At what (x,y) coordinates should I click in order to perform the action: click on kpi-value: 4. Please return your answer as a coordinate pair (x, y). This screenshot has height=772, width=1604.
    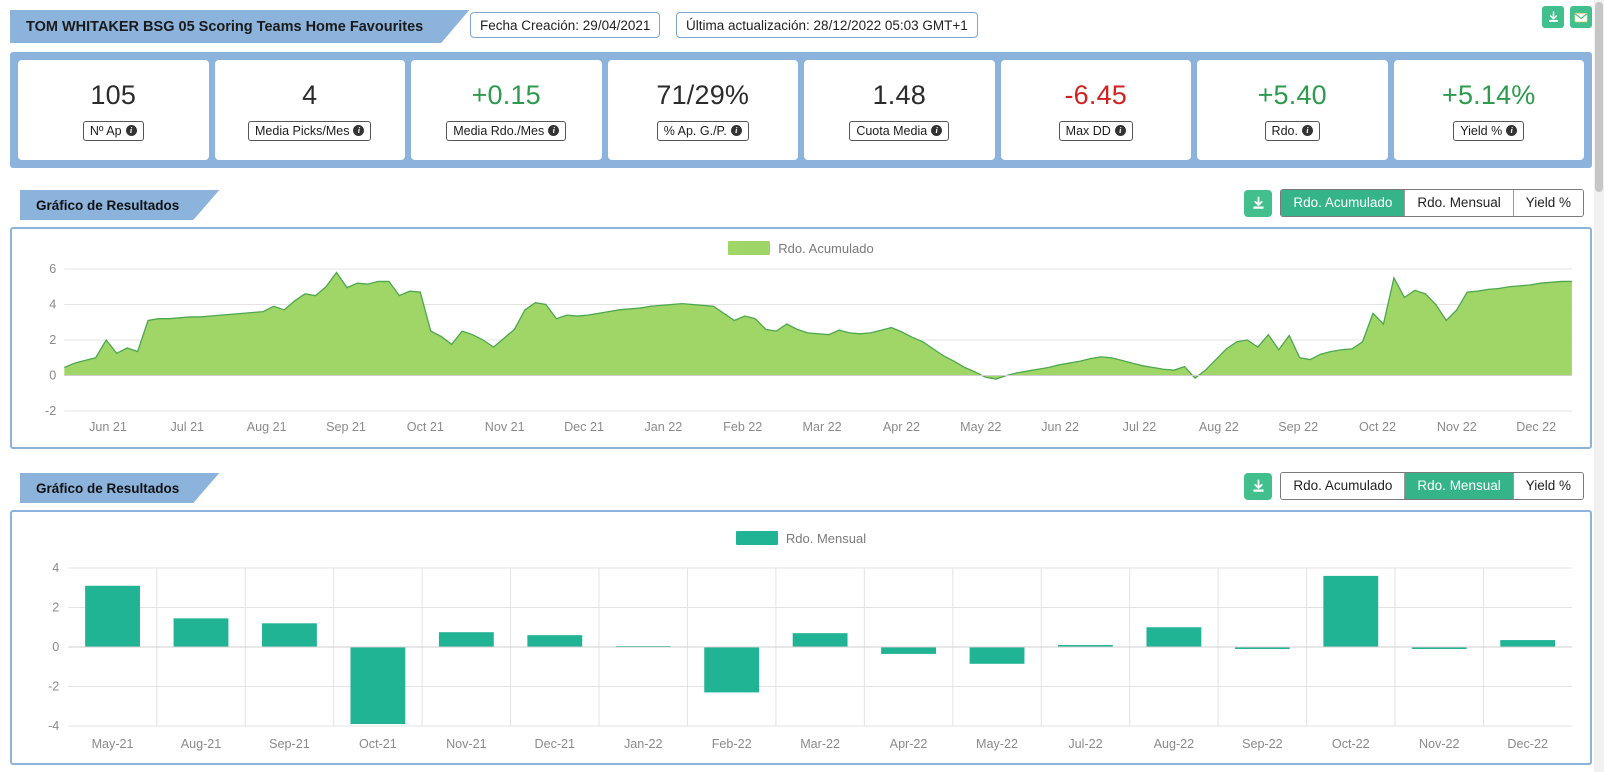
    Looking at the image, I should click on (310, 94).